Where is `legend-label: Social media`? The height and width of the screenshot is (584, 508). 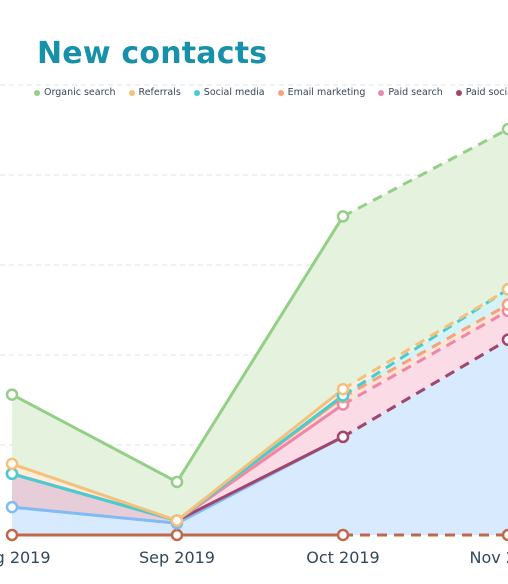 legend-label: Social media is located at coordinates (234, 92).